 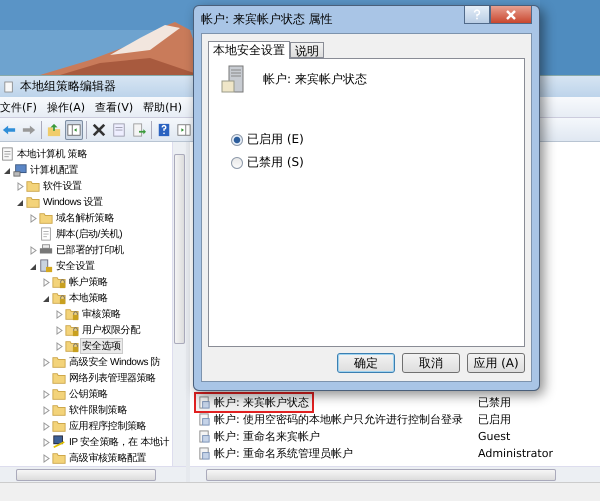 I want to click on policy-name: 帐户: 重命名系统管理员帐户, so click(x=284, y=453).